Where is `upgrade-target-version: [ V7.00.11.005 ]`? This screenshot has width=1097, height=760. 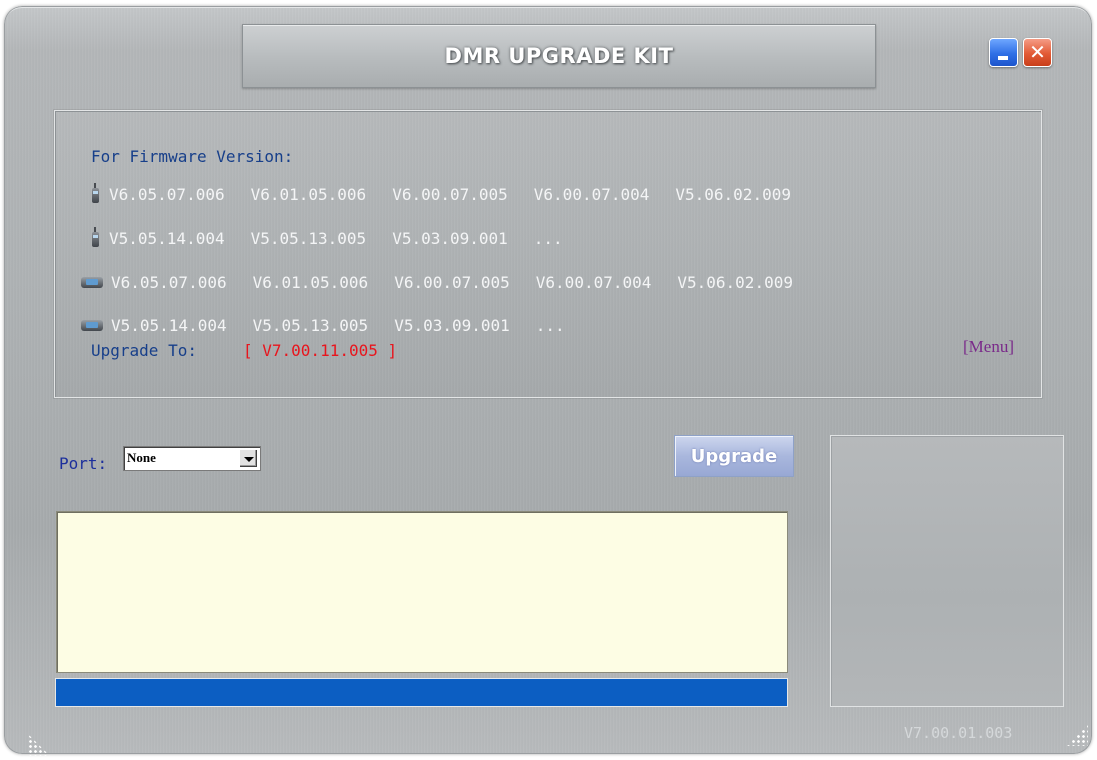 upgrade-target-version: [ V7.00.11.005 ] is located at coordinates (320, 350).